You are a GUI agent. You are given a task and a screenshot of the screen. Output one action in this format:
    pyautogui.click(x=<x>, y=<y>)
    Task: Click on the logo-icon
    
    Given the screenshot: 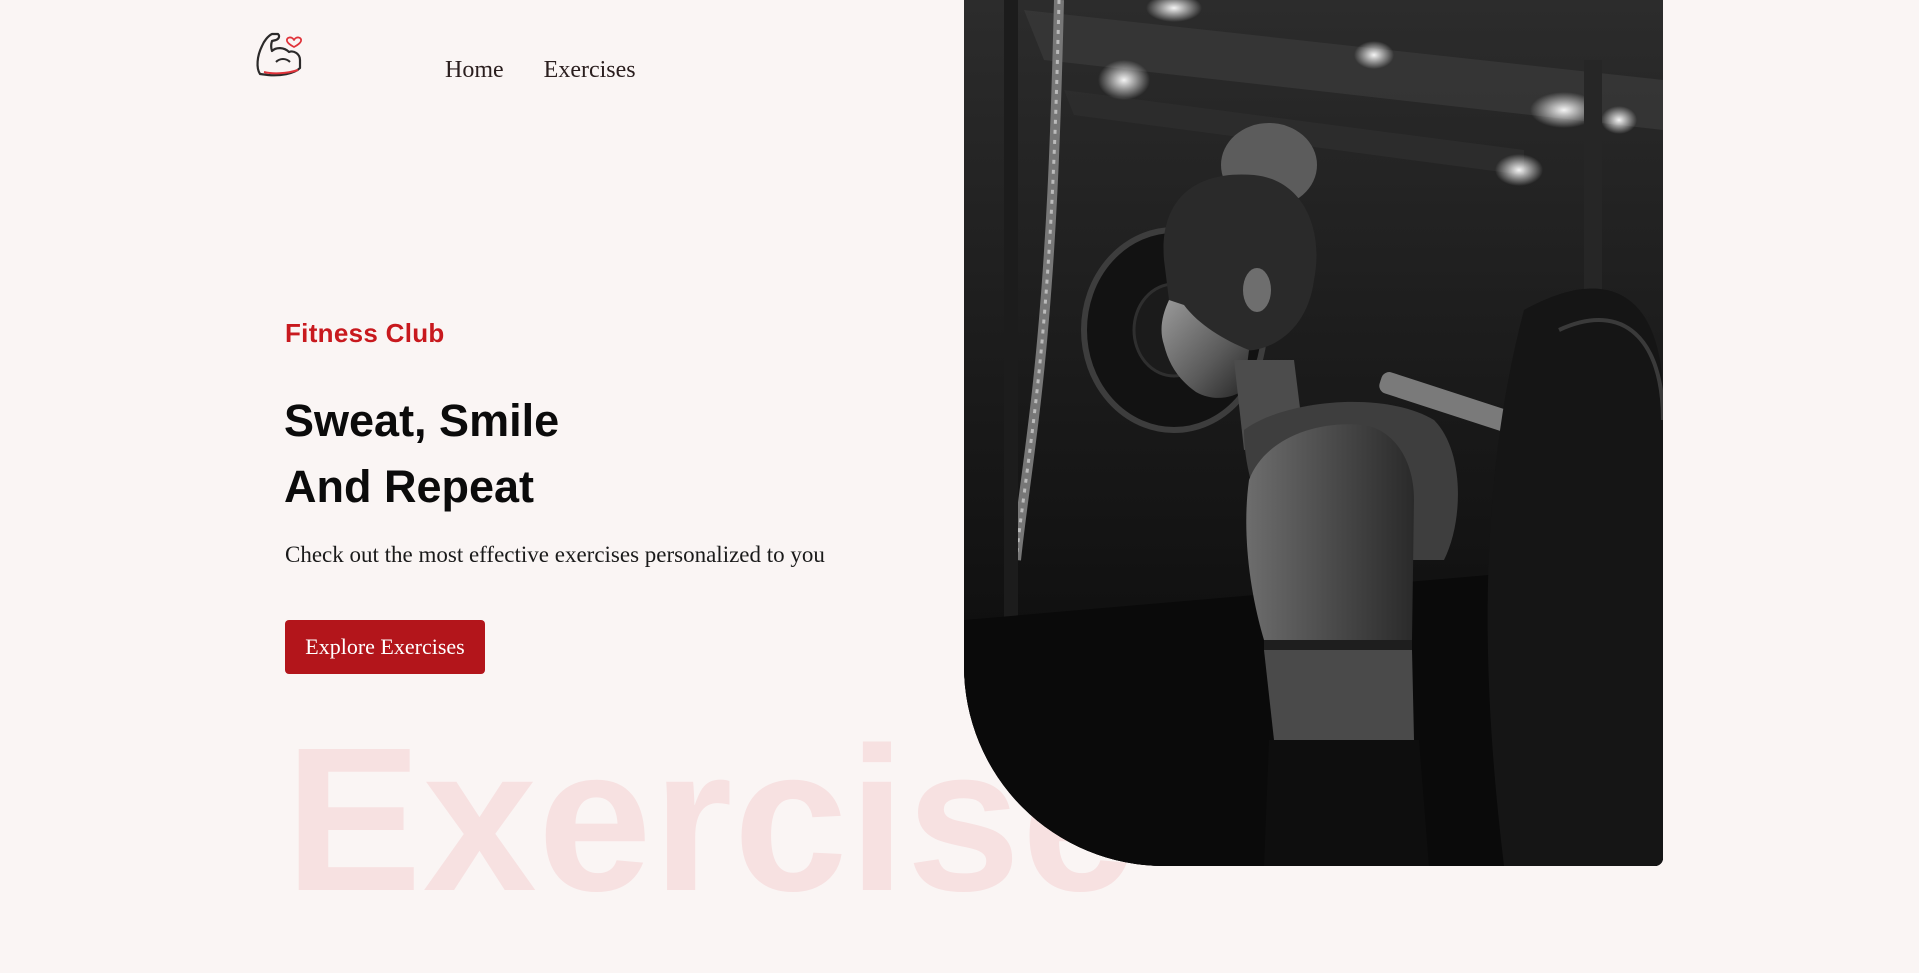 What is the action you would take?
    pyautogui.click(x=279, y=56)
    